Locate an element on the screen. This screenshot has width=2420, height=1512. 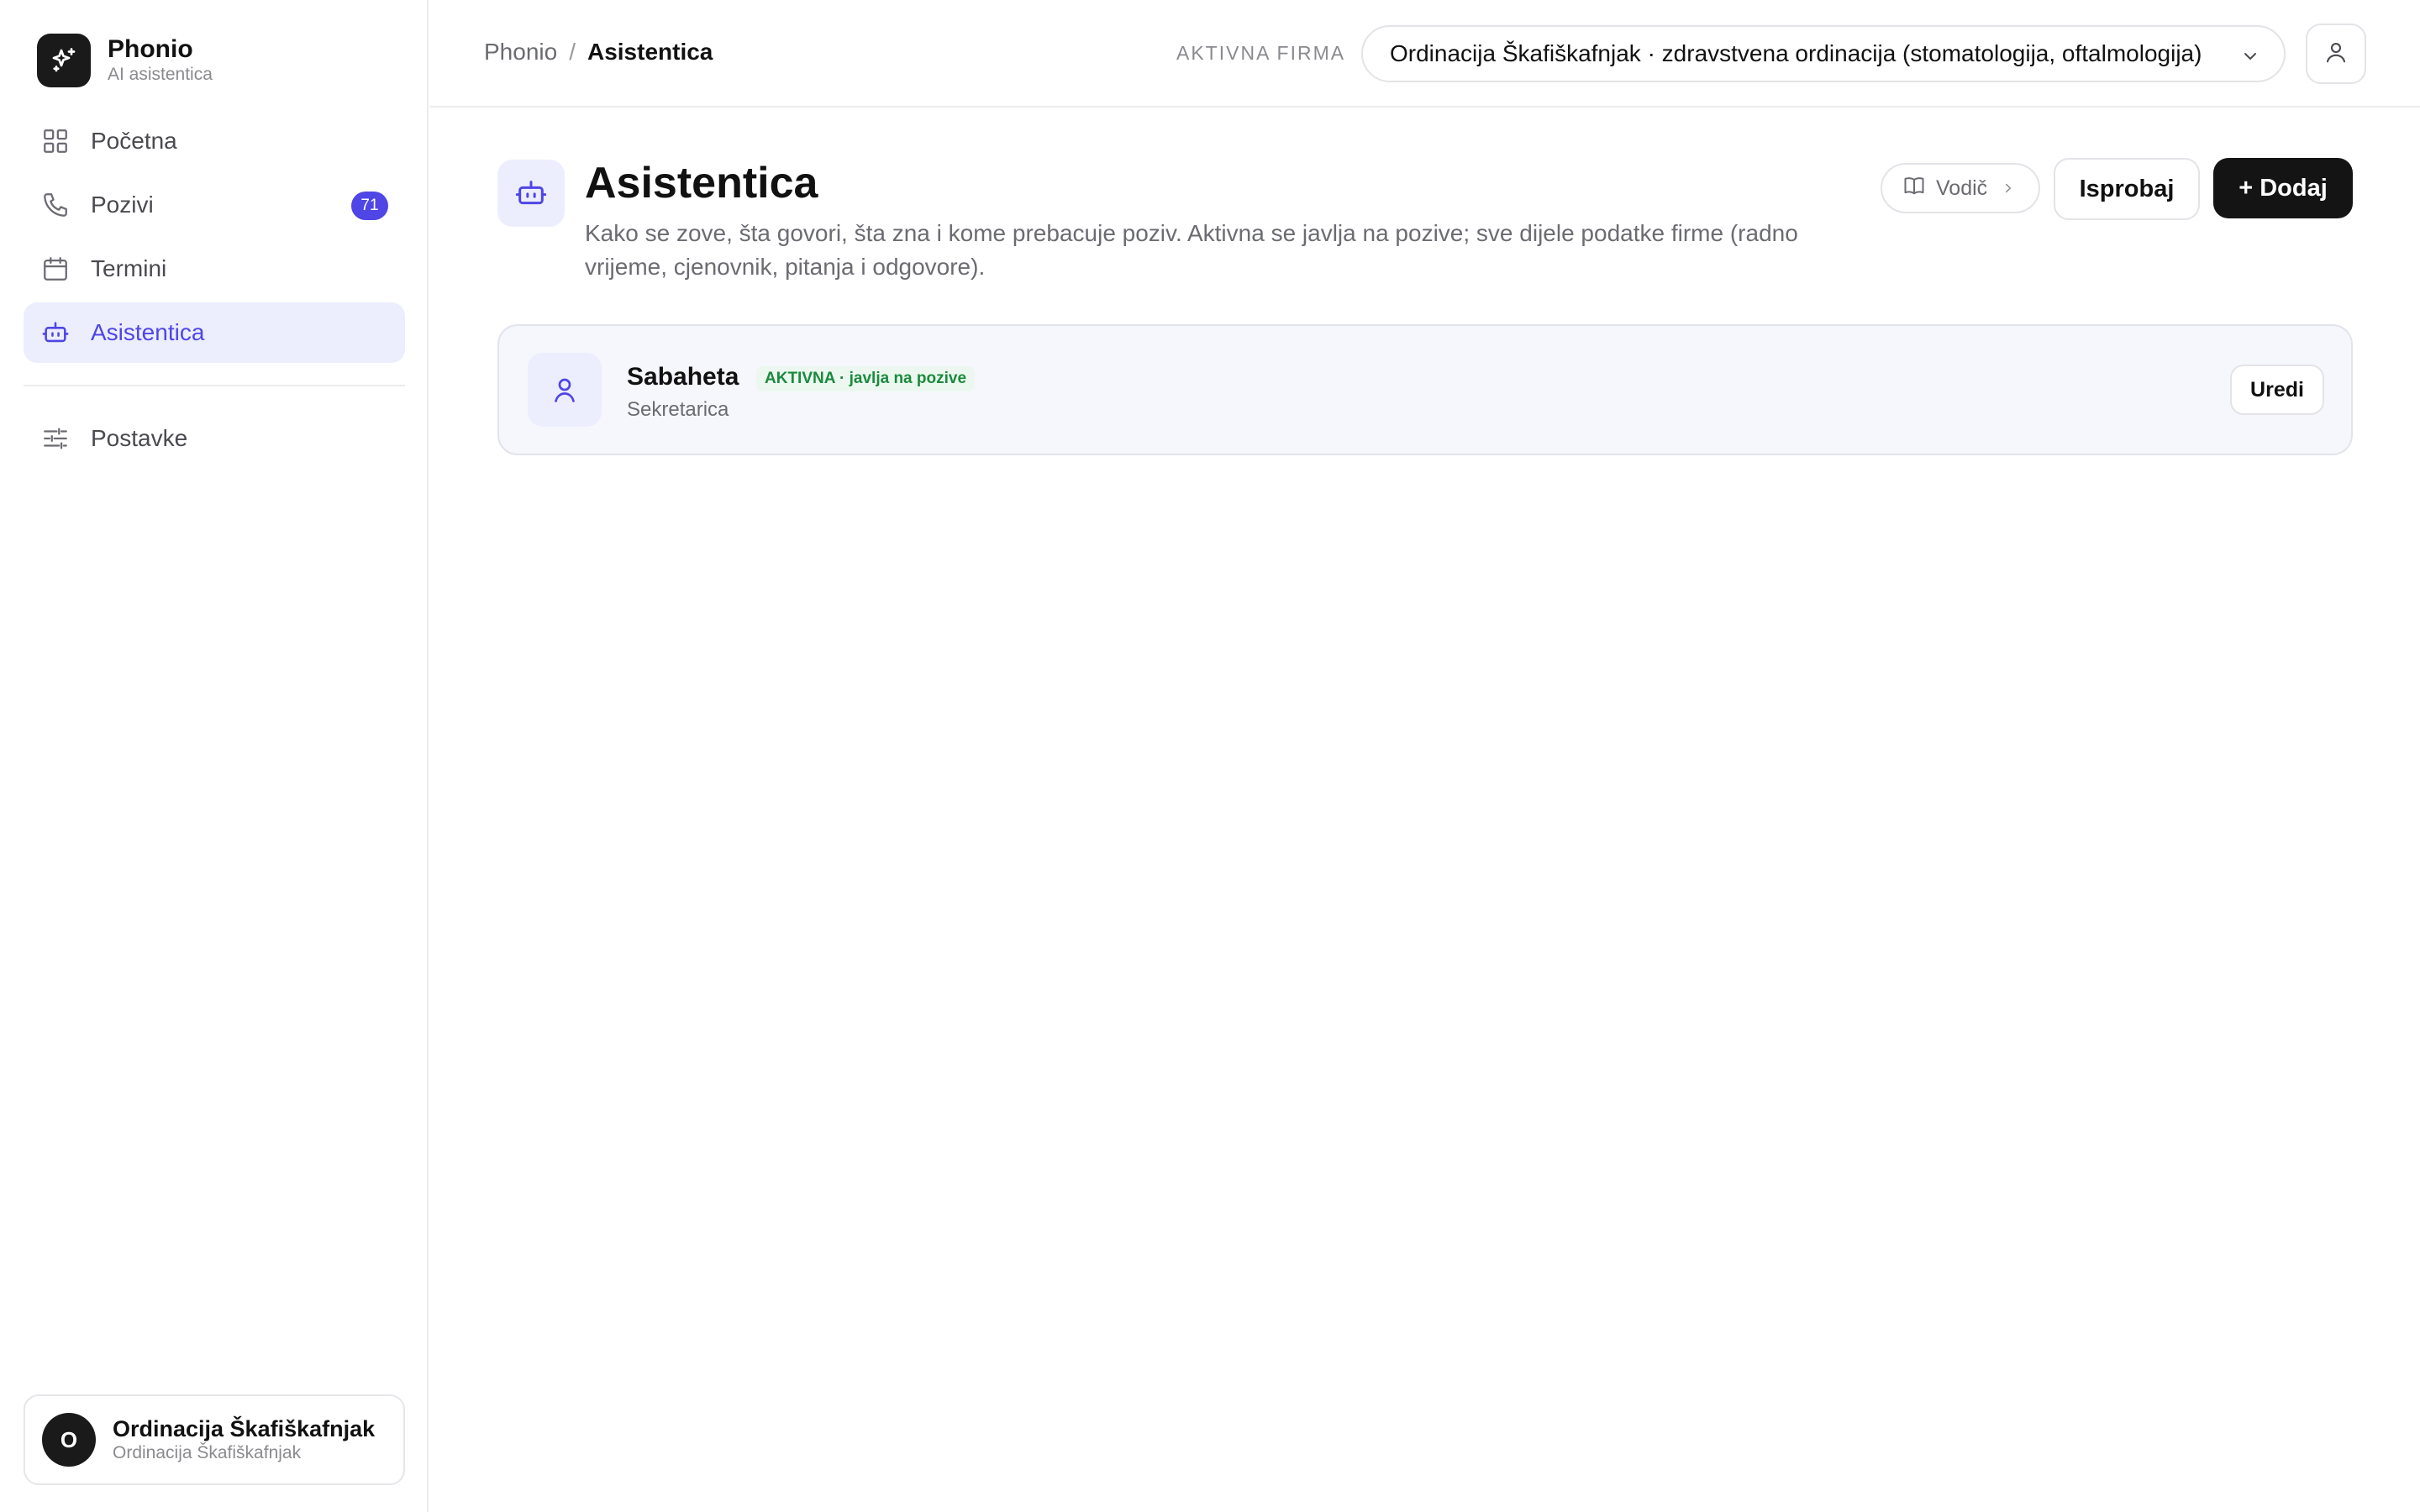
sidebar-item-pocetna: Početna is located at coordinates (214, 141).